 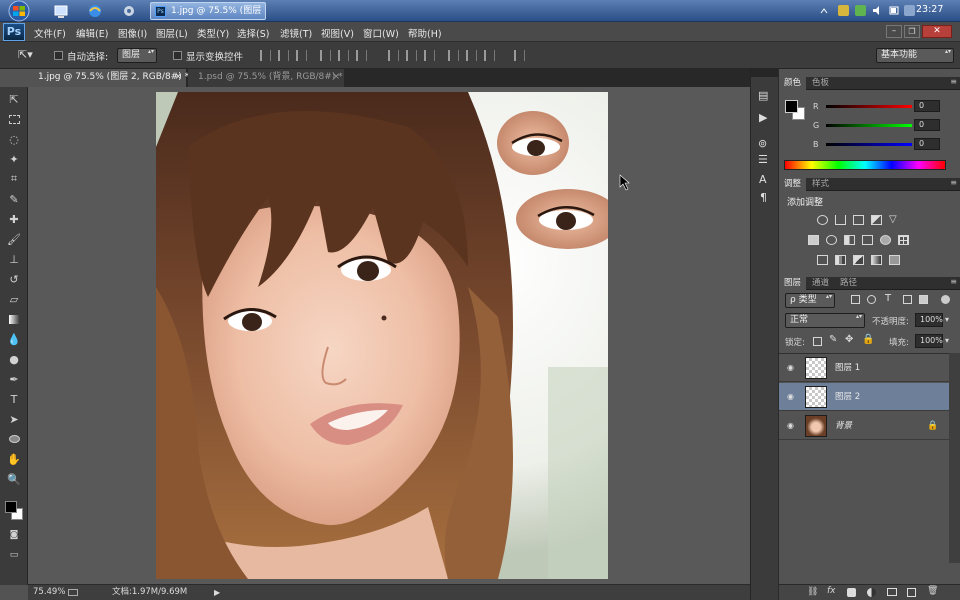 I want to click on layer-name: 图层 1, so click(x=847, y=368).